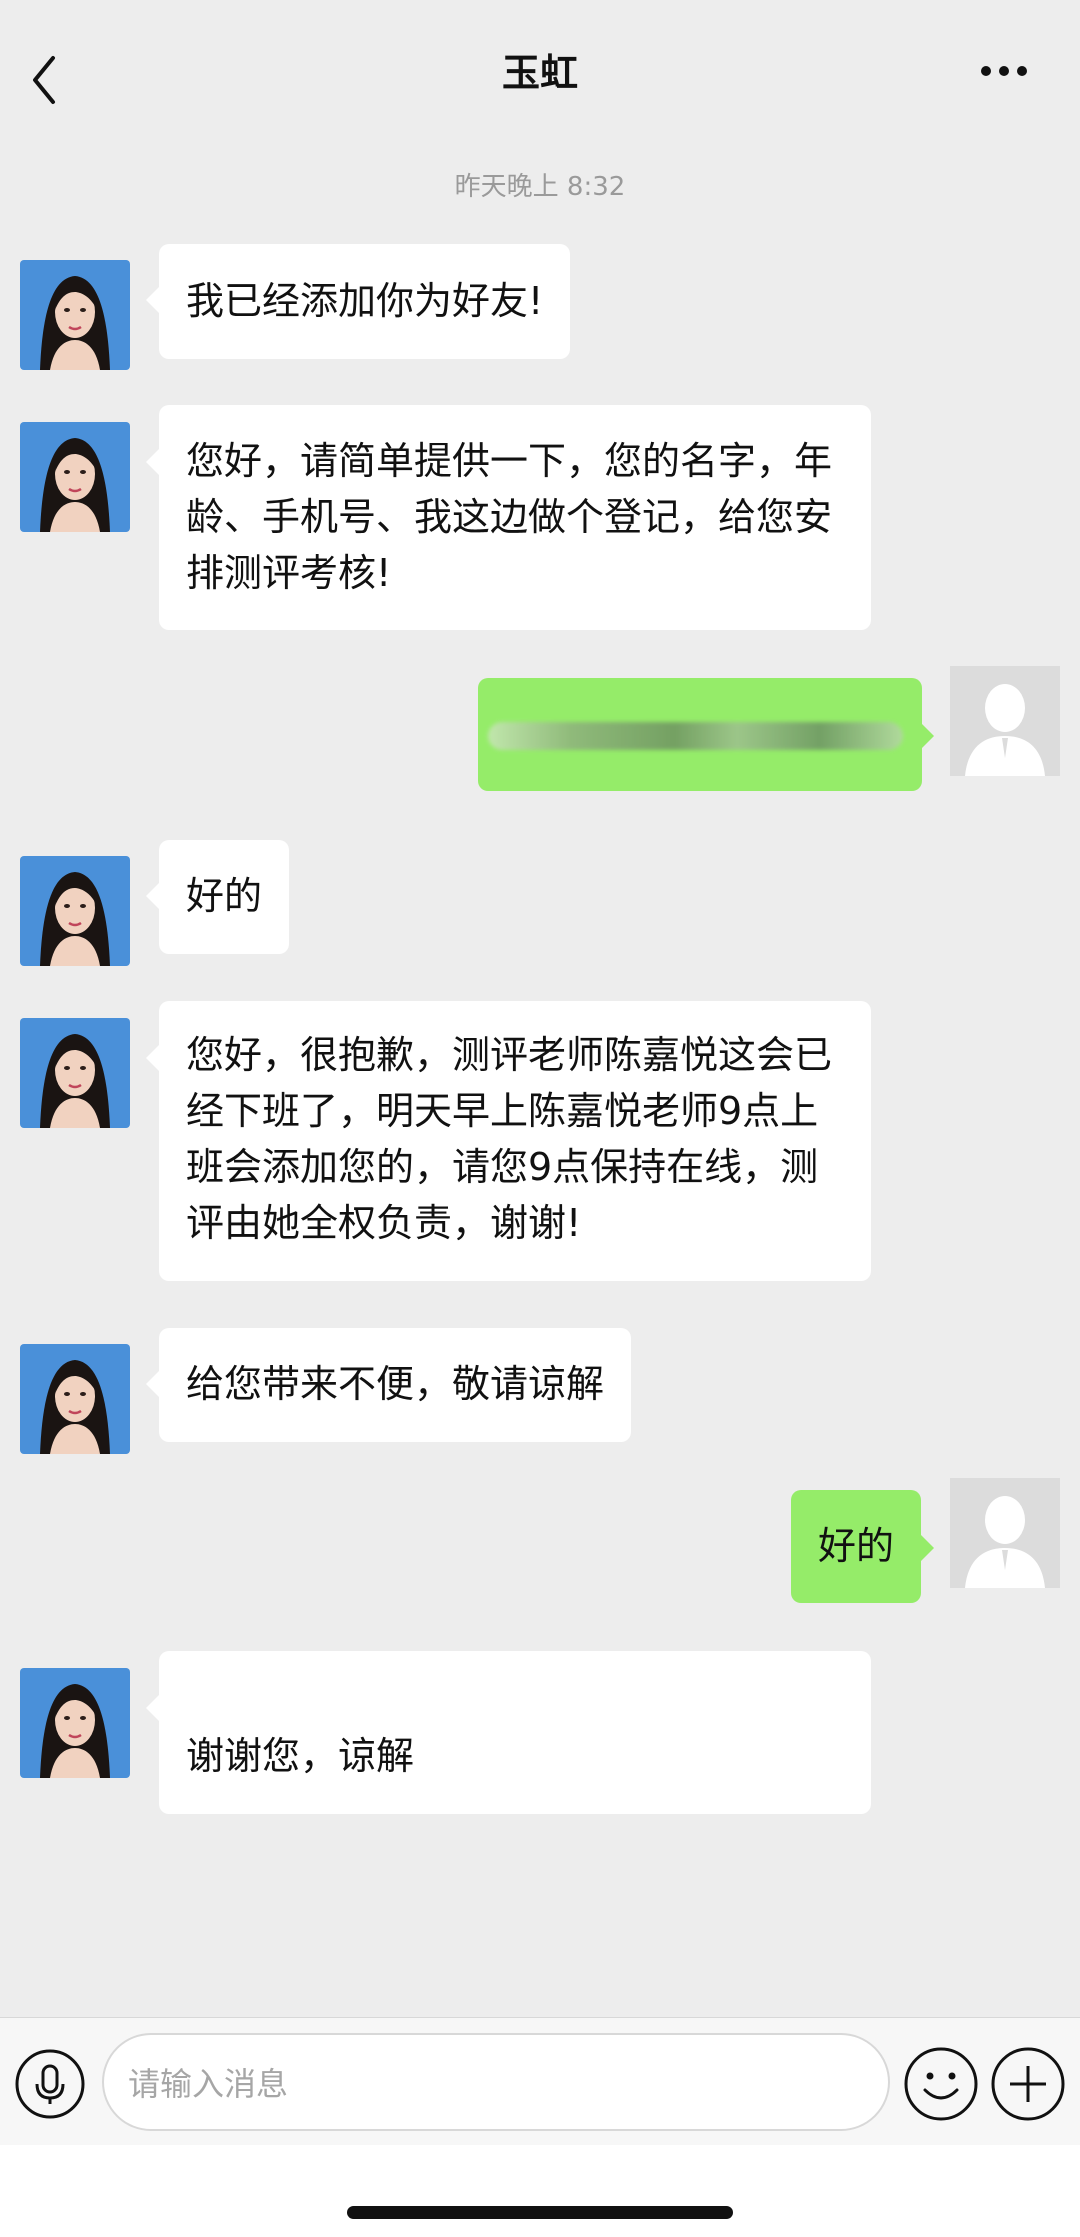  What do you see at coordinates (856, 1546) in the screenshot?
I see `my-message-bubble: 好的` at bounding box center [856, 1546].